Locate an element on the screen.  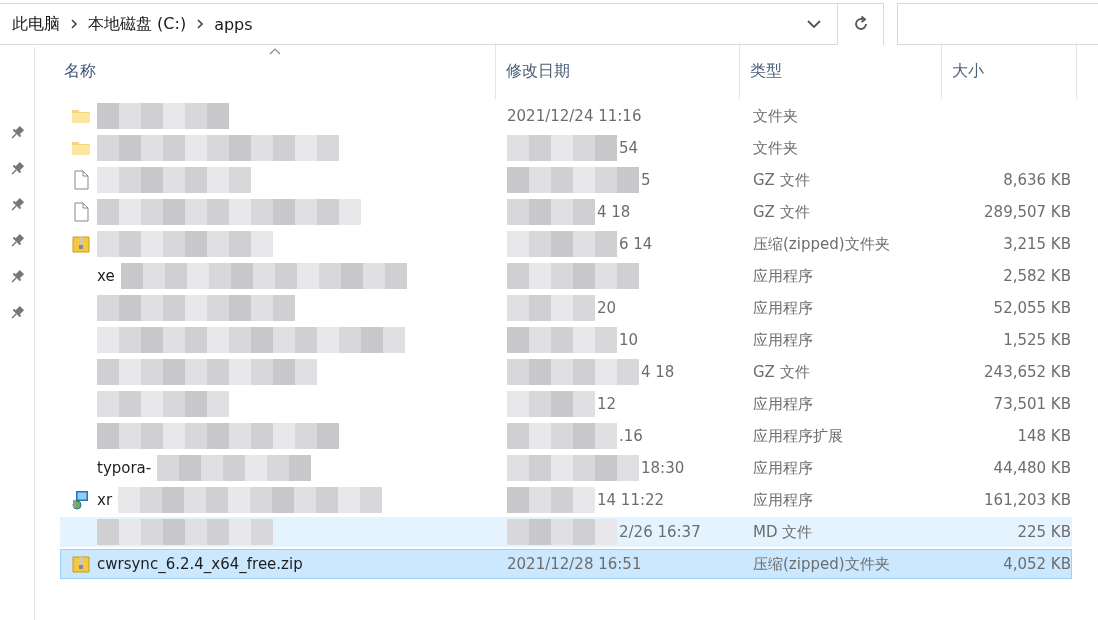
column-header: 名称 is located at coordinates (278, 71).